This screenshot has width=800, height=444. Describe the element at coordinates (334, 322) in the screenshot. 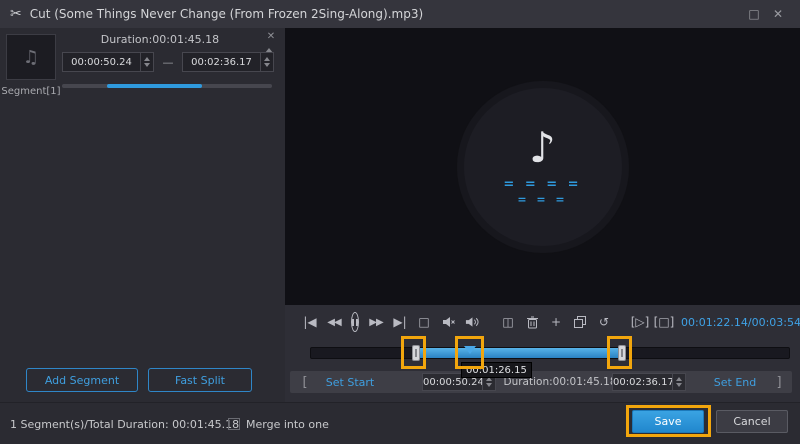

I see `rewind-button: ◀◀` at that location.